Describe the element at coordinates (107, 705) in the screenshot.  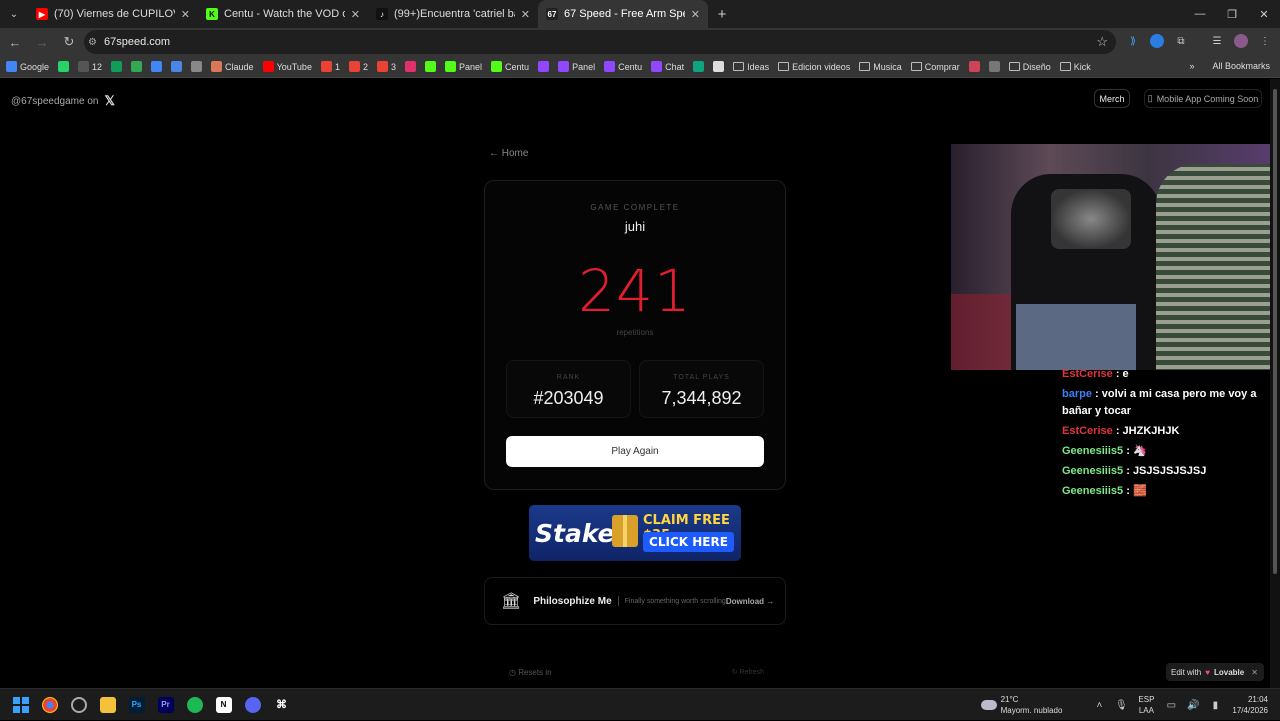
I see `taskbar-explorer` at that location.